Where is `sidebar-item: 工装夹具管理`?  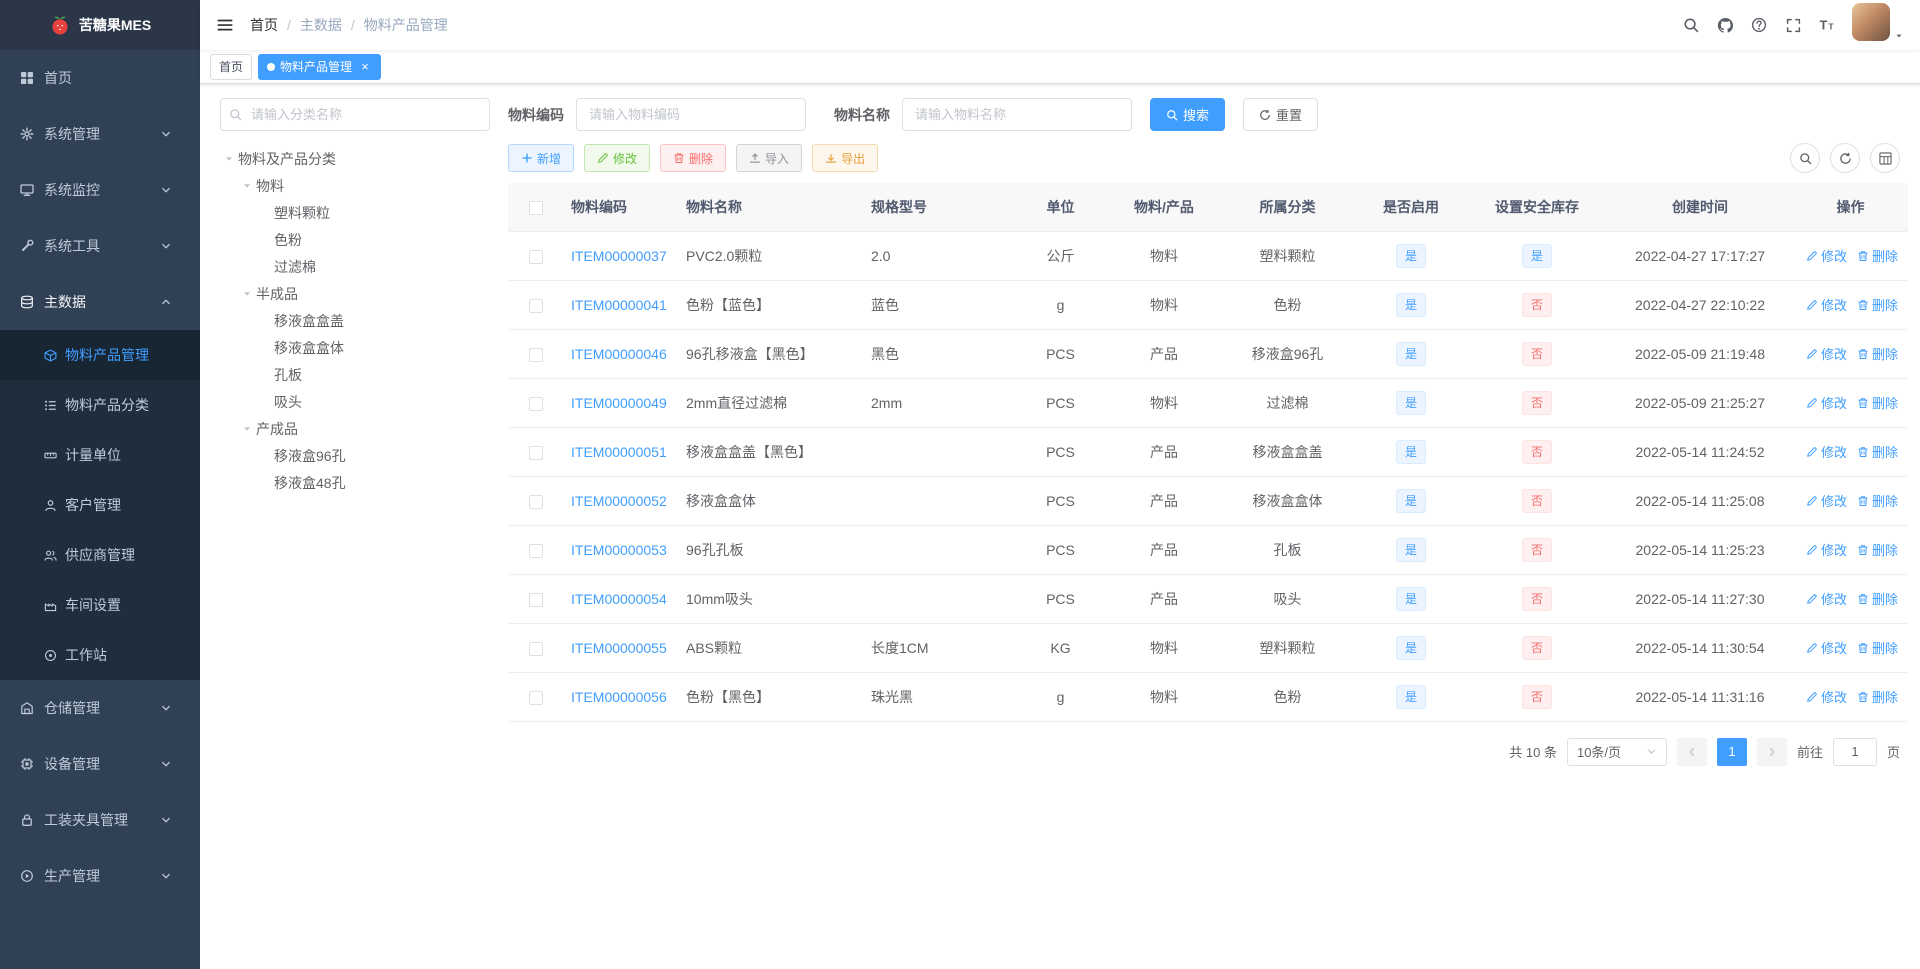
sidebar-item: 工装夹具管理 is located at coordinates (100, 820).